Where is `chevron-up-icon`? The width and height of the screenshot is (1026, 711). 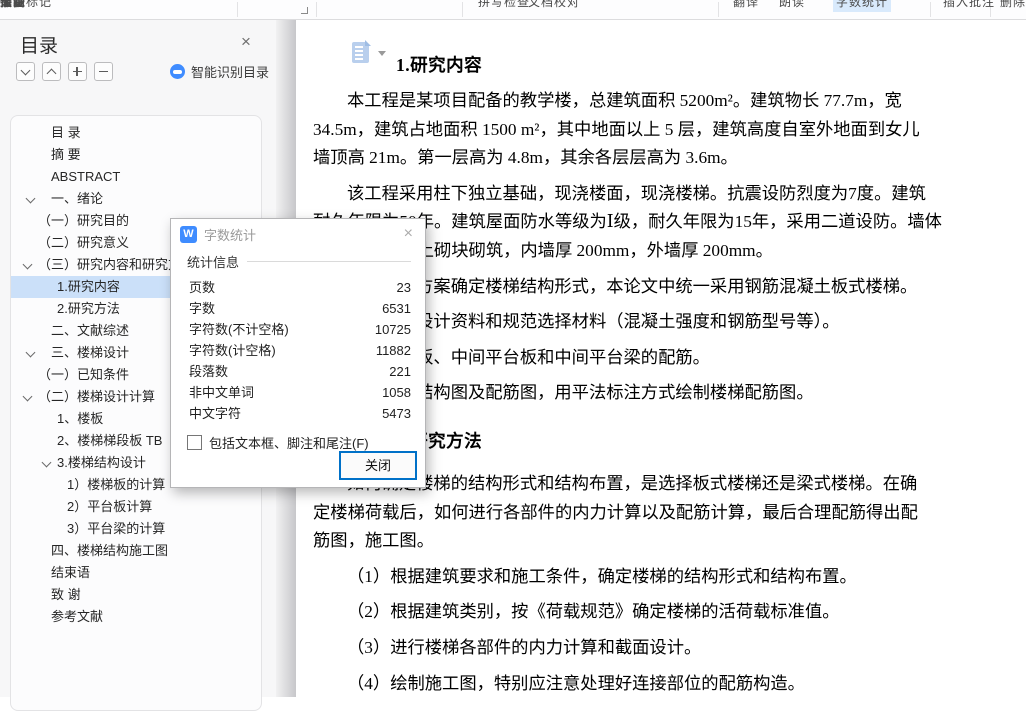
chevron-up-icon is located at coordinates (51, 73).